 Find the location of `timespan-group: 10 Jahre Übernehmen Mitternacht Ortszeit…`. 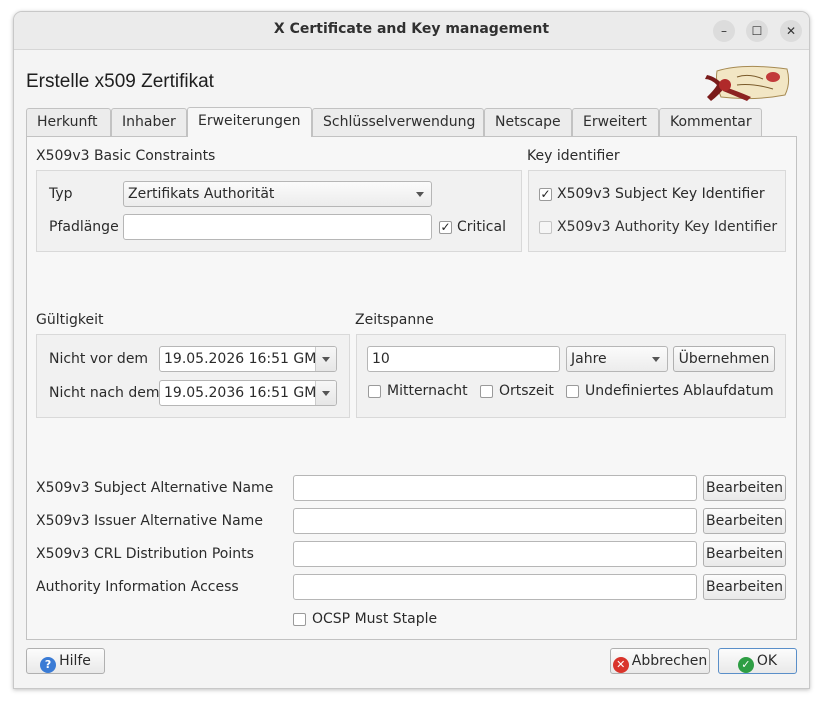

timespan-group: 10 Jahre Übernehmen Mitternacht Ortszeit… is located at coordinates (571, 376).